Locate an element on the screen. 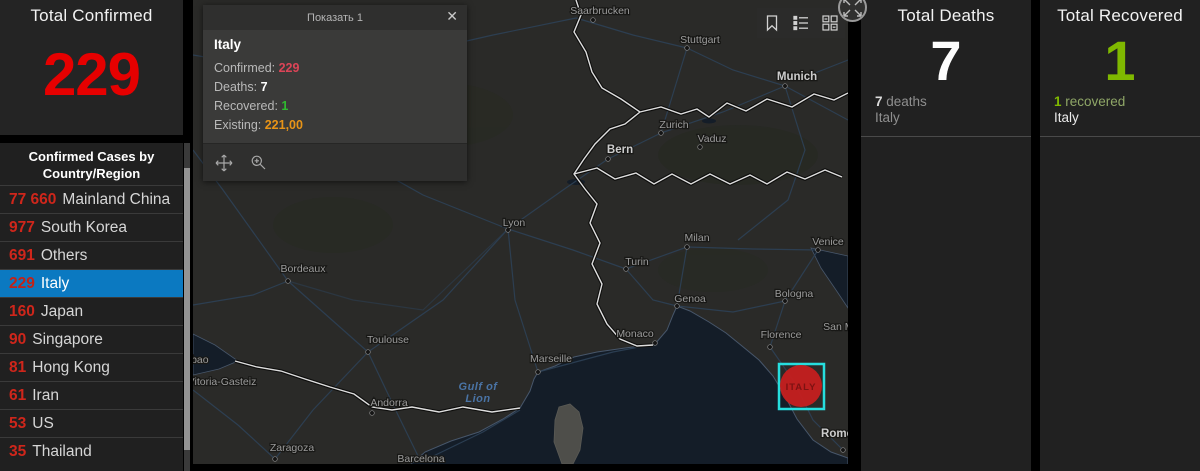  map-label-marseille: Marseille is located at coordinates (551, 359).